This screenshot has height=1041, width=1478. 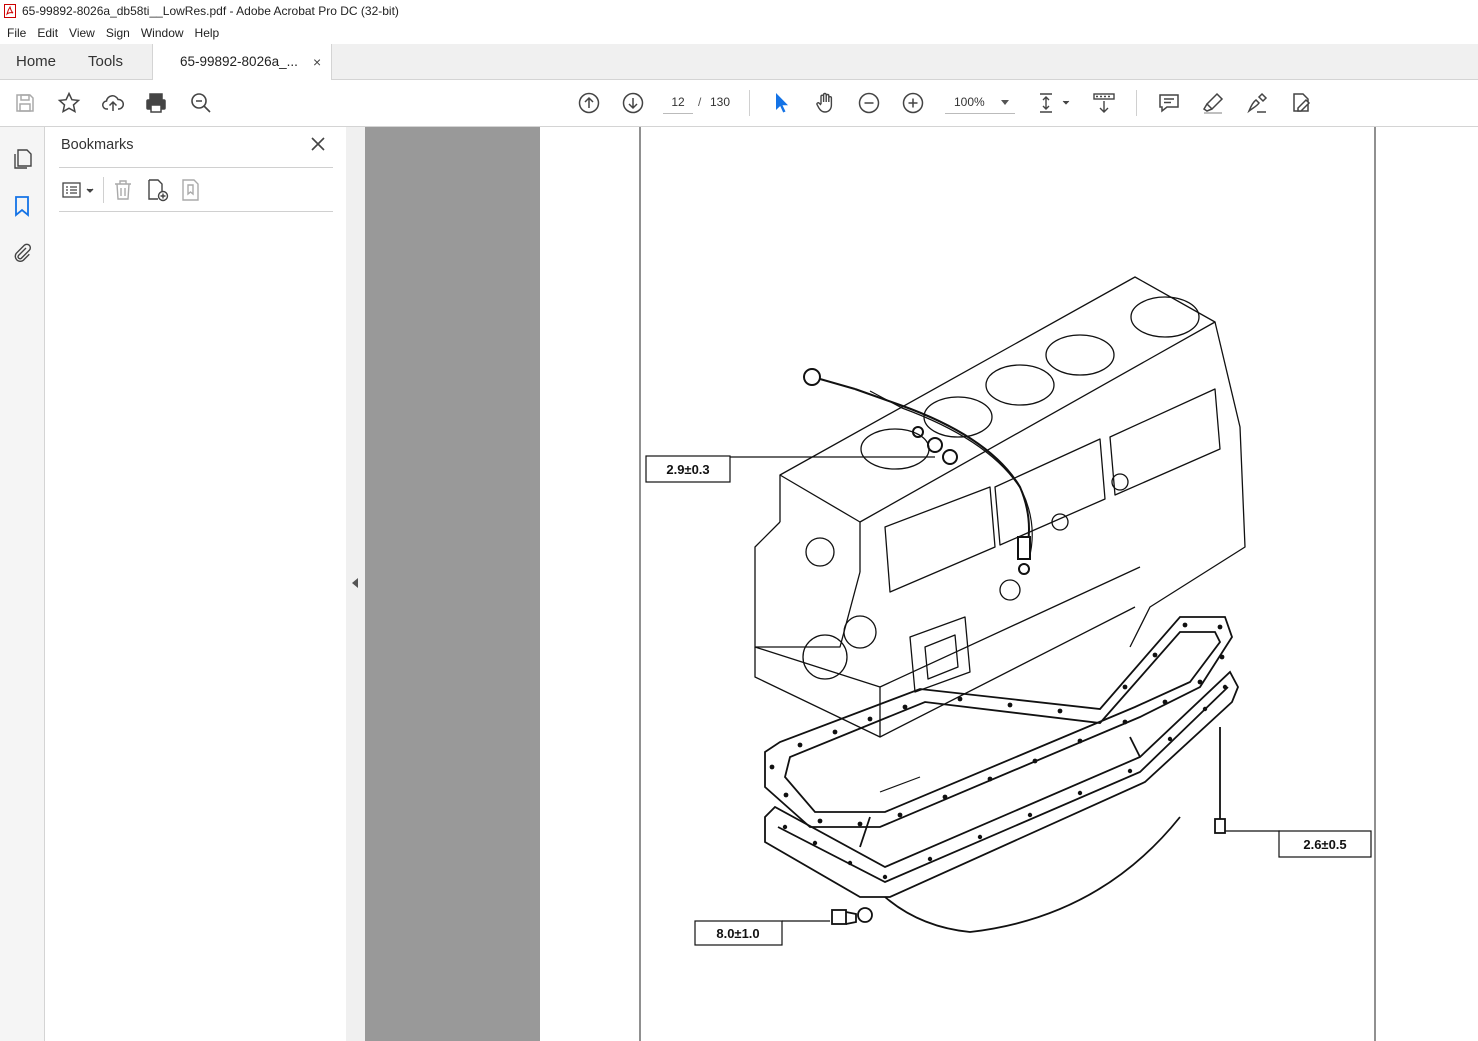 I want to click on attachment-icon, so click(x=22, y=252).